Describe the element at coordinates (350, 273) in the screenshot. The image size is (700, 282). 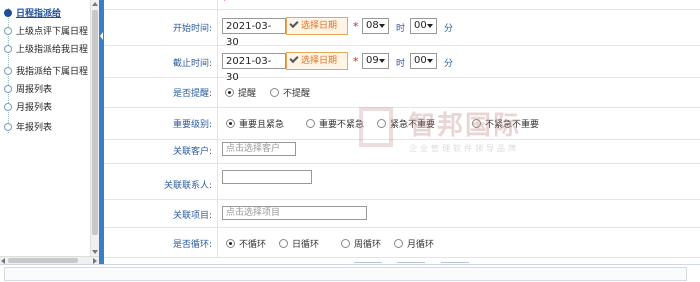
I see `bottom-bar` at that location.